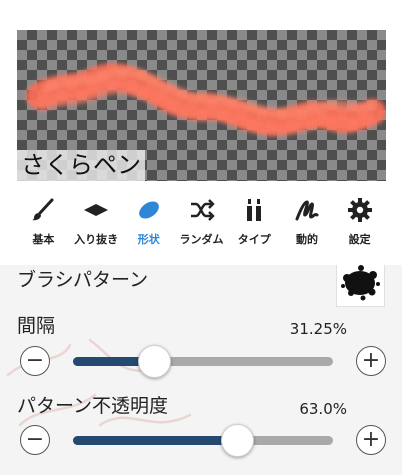  Describe the element at coordinates (81, 165) in the screenshot. I see `brush-name-label: さくらペン` at that location.